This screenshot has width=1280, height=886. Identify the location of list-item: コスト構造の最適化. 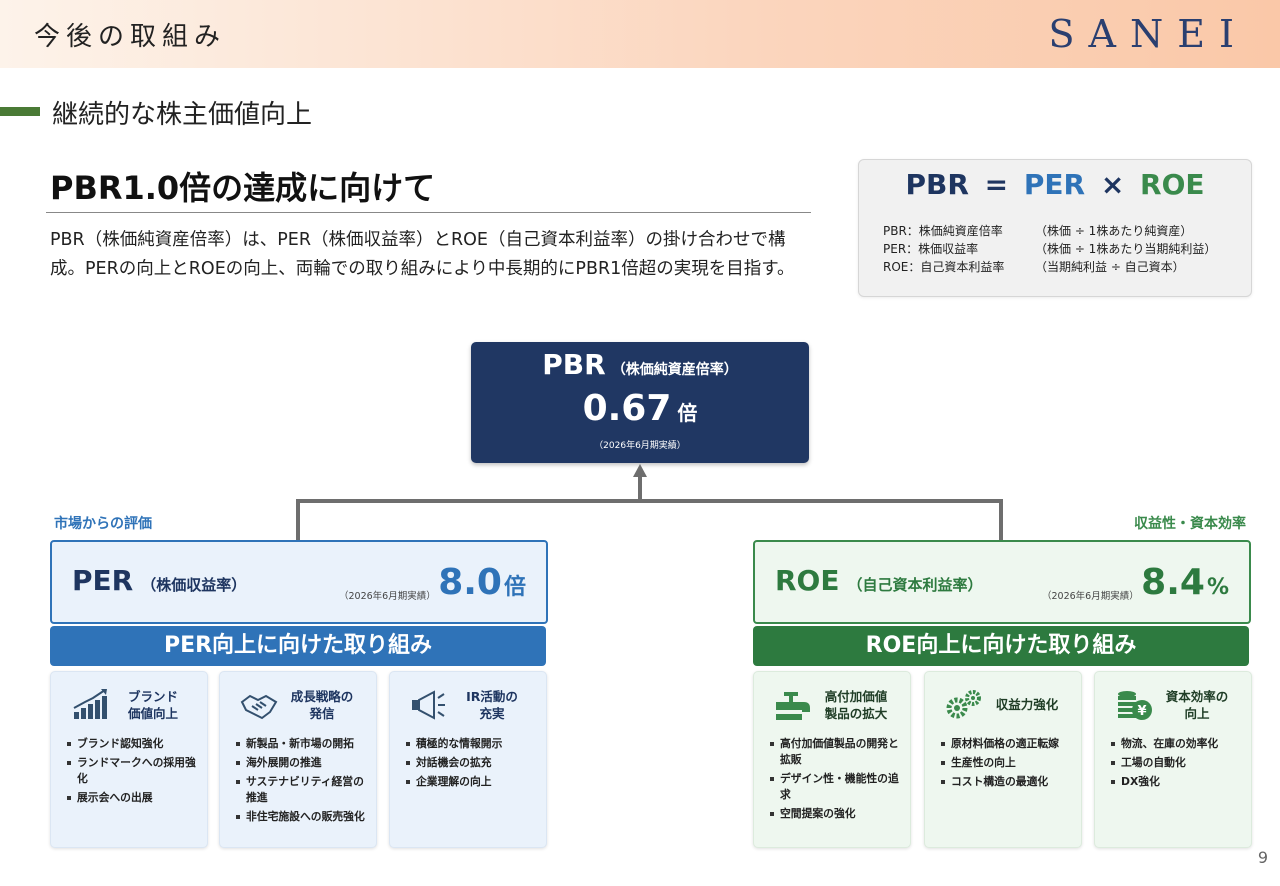
(1007, 782).